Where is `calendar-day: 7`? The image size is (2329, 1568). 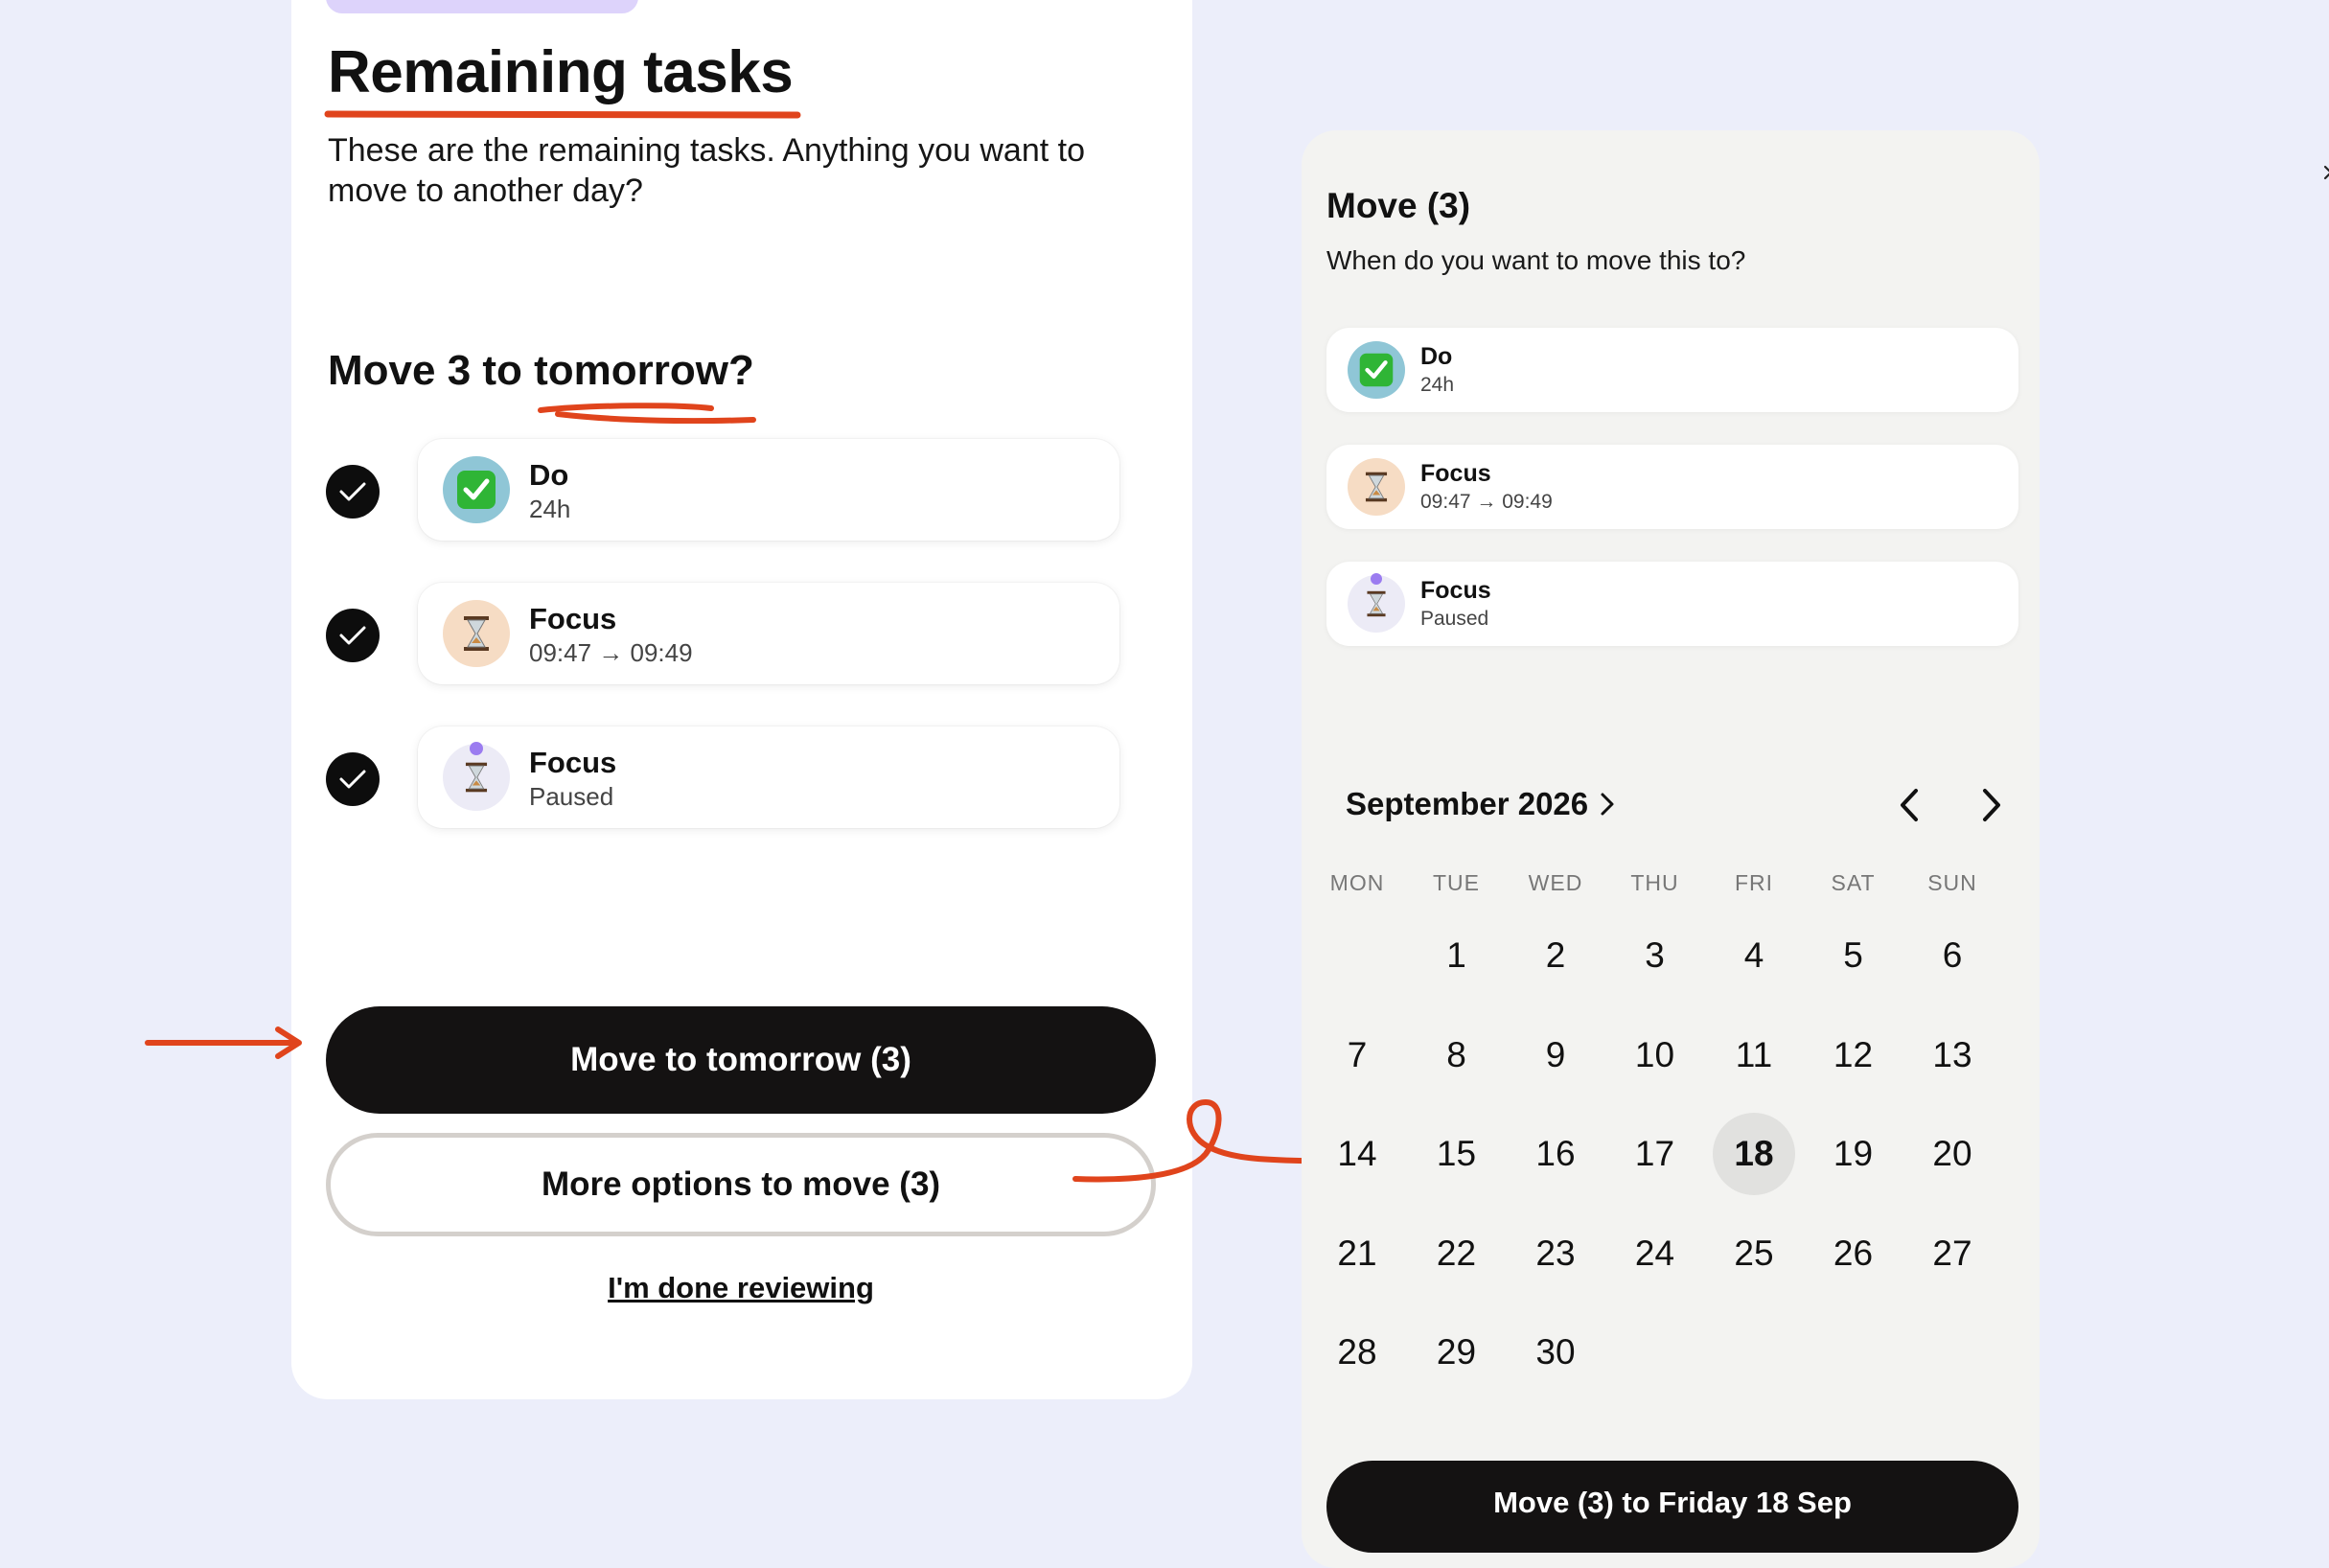 calendar-day: 7 is located at coordinates (1357, 1055).